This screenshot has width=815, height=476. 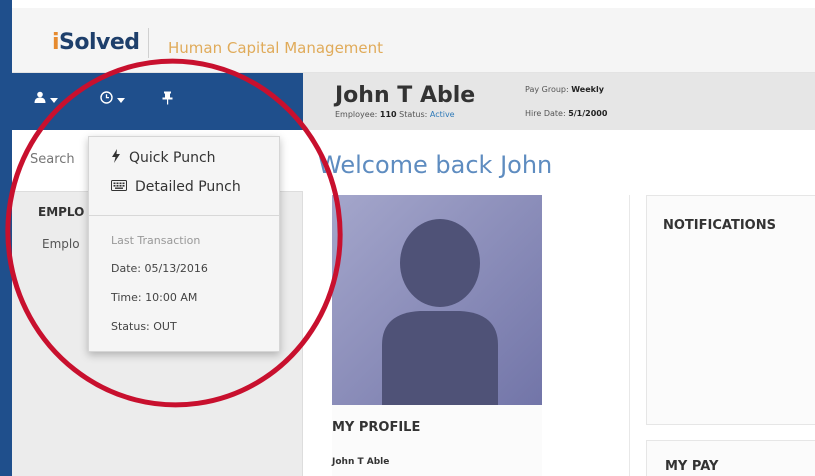 What do you see at coordinates (148, 43) in the screenshot?
I see `logo-divider` at bounding box center [148, 43].